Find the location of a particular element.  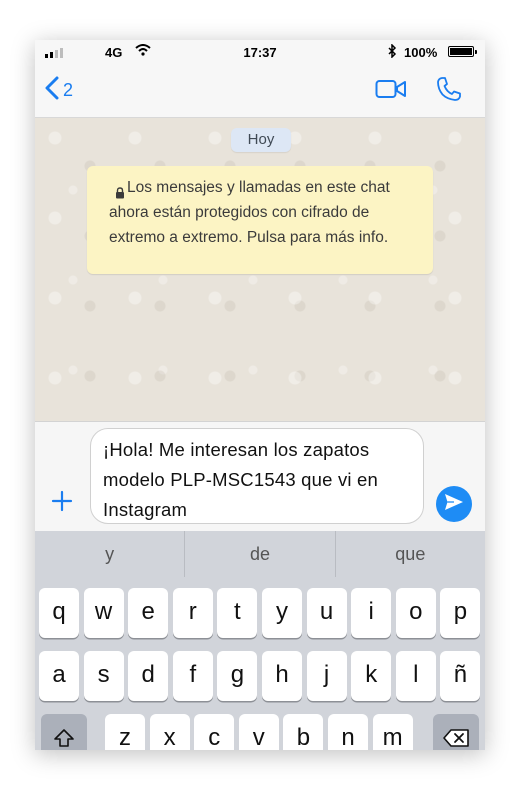

key-u: u is located at coordinates (326, 613).